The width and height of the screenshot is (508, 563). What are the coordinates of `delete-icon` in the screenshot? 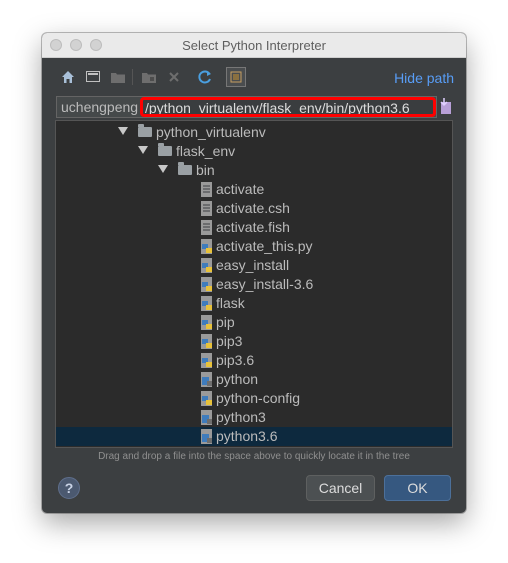 It's located at (174, 77).